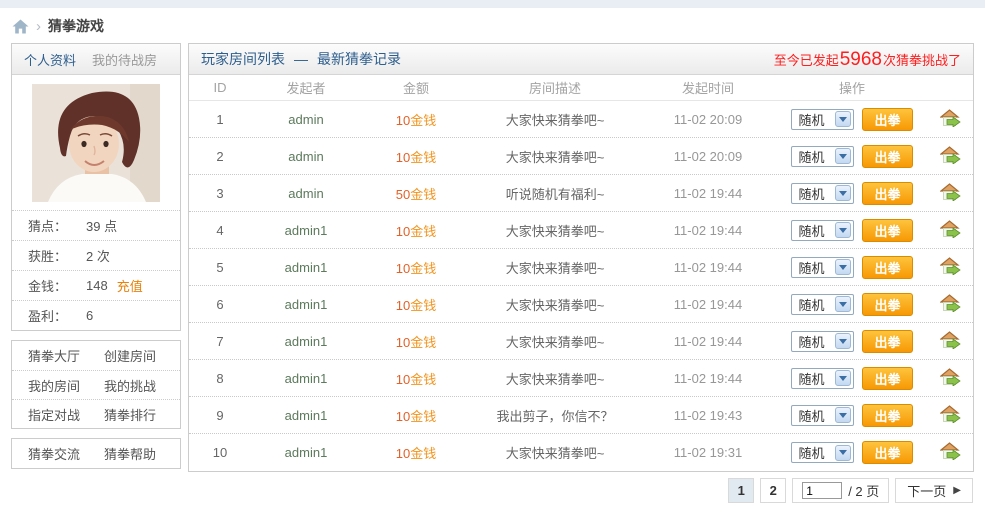 The image size is (985, 515). Describe the element at coordinates (96, 315) in the screenshot. I see `stat-profit: 盈利： 6` at that location.